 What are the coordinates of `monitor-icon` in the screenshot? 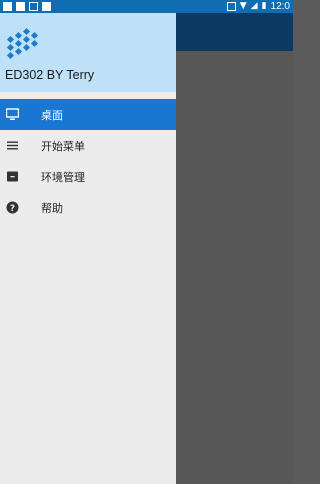 It's located at (12, 114).